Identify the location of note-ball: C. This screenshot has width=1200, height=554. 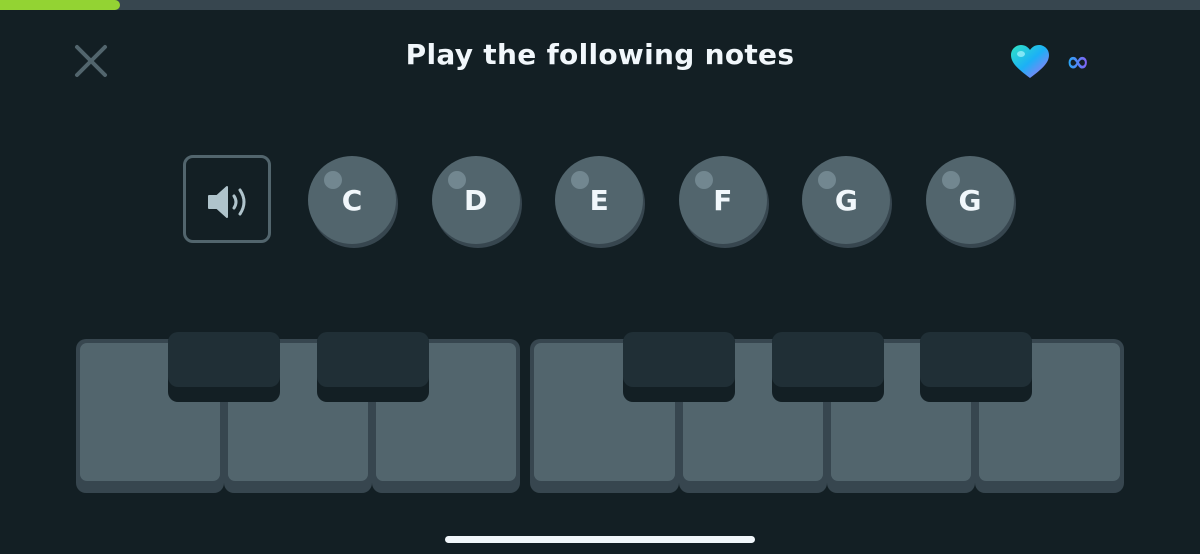
(354, 202).